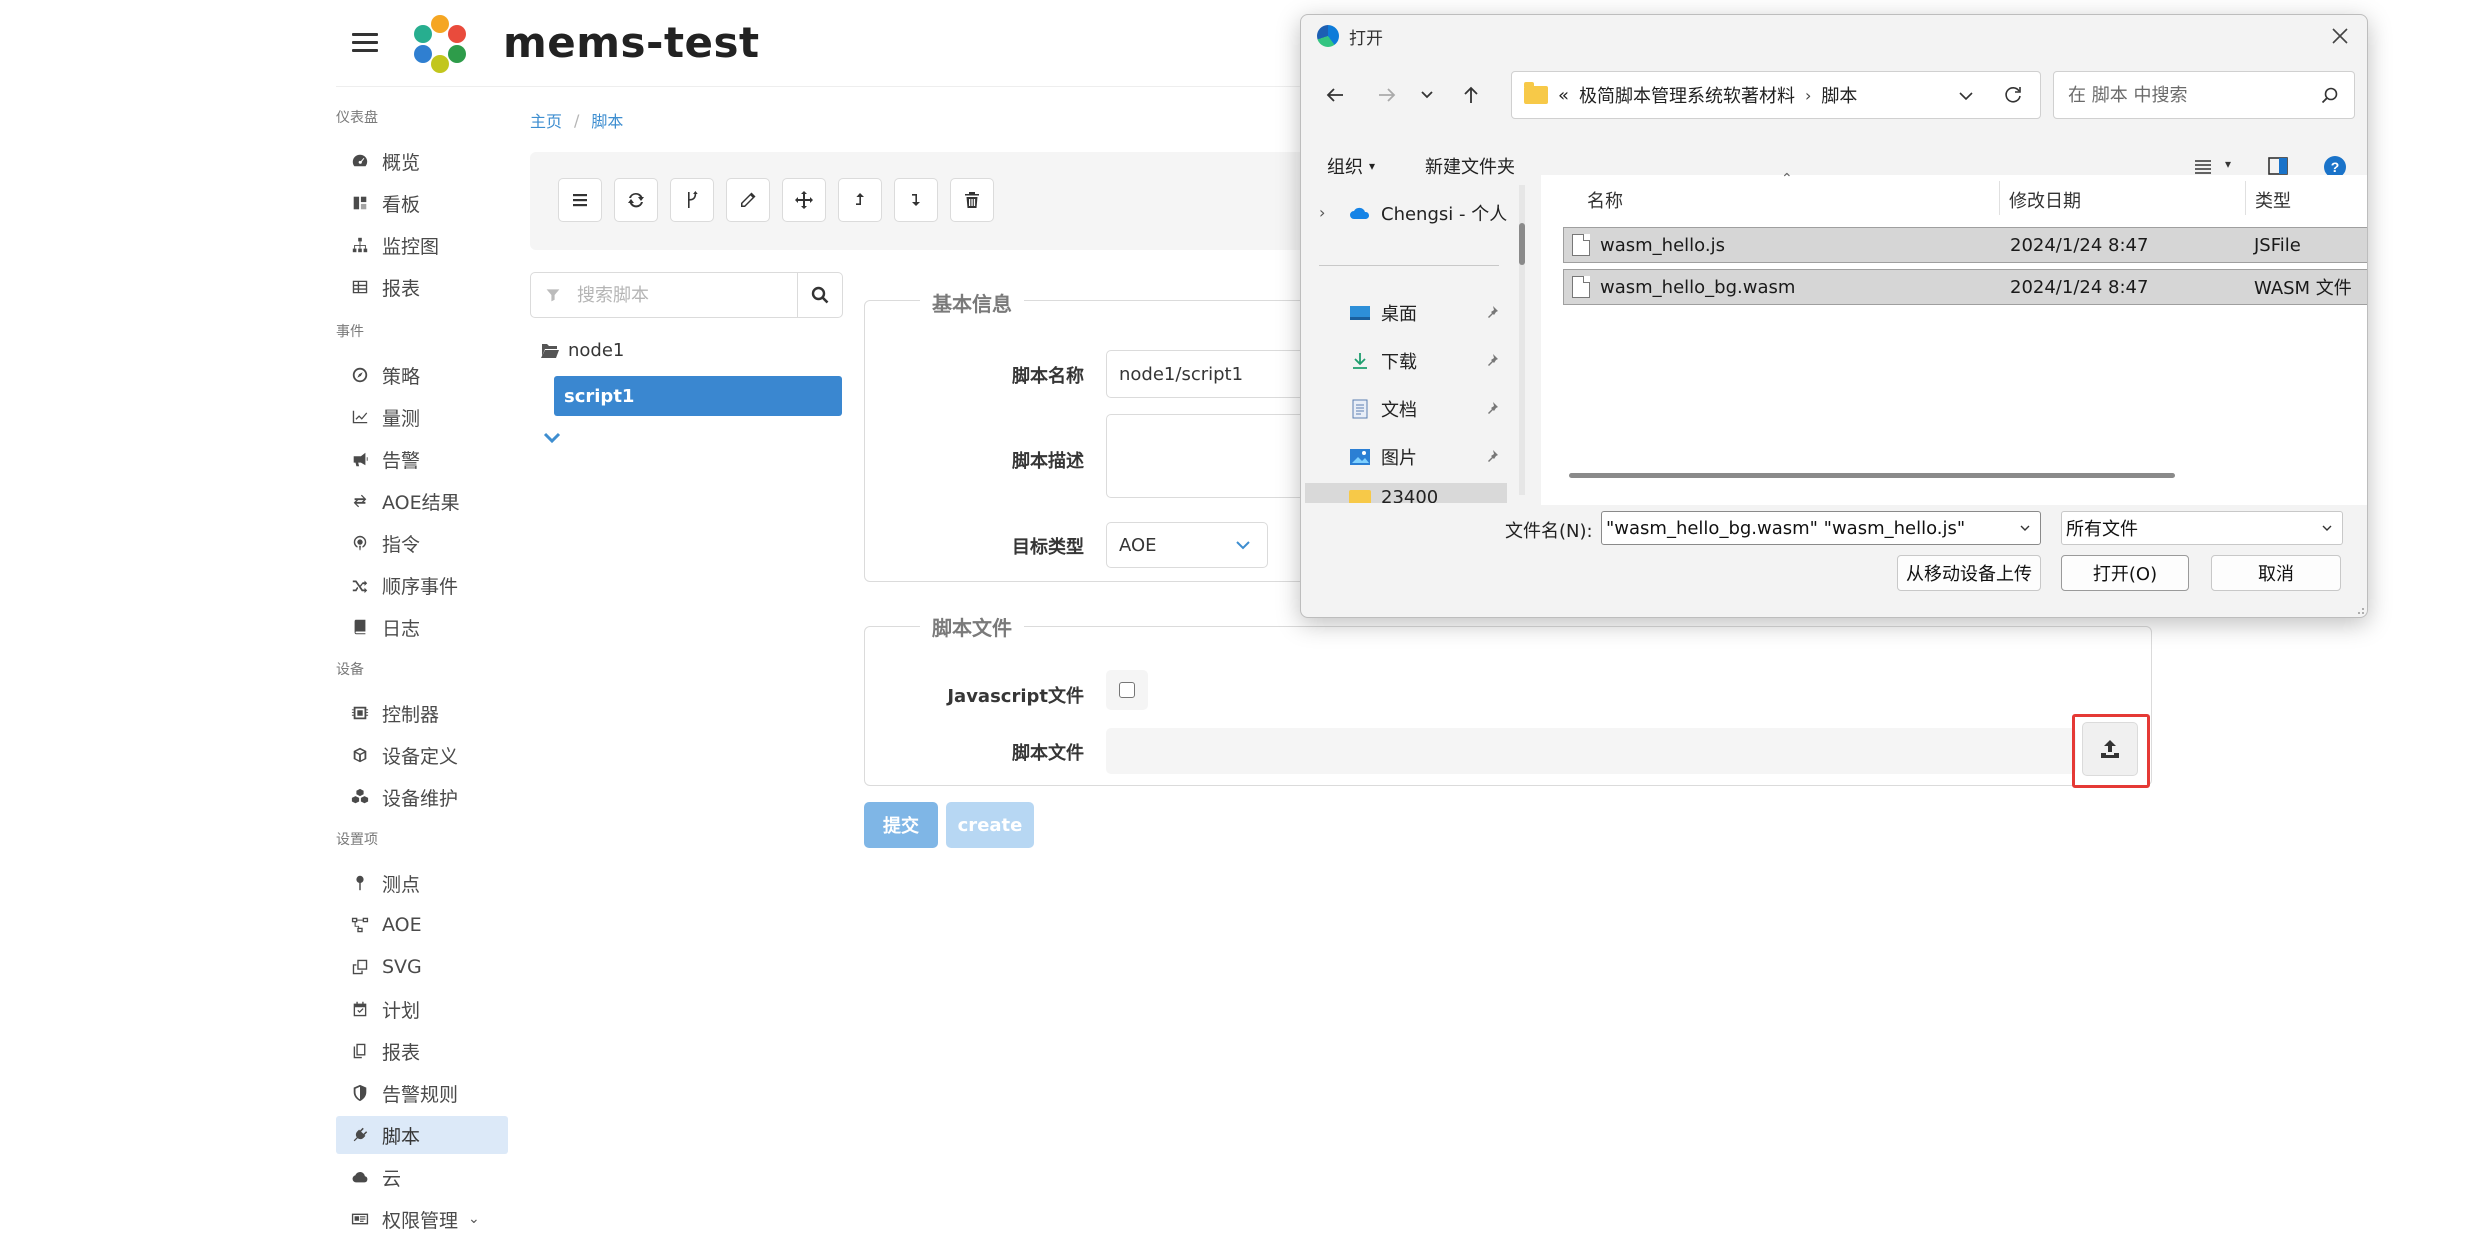  I want to click on sidebar-item-device-definition: 设备定义, so click(422, 755).